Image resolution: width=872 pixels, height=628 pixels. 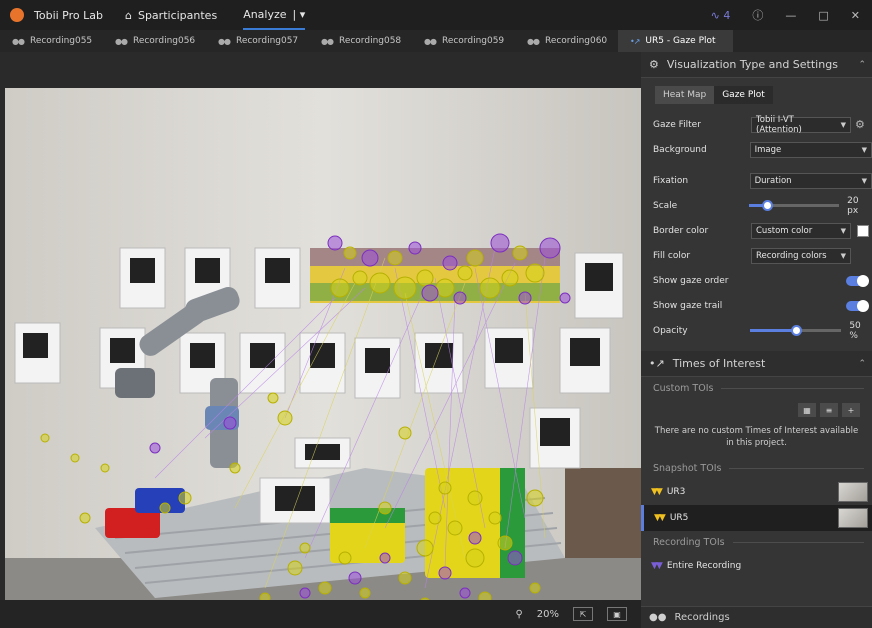 I want to click on gaze-filter-value: Tobii I-VT (Attention), so click(x=779, y=124).